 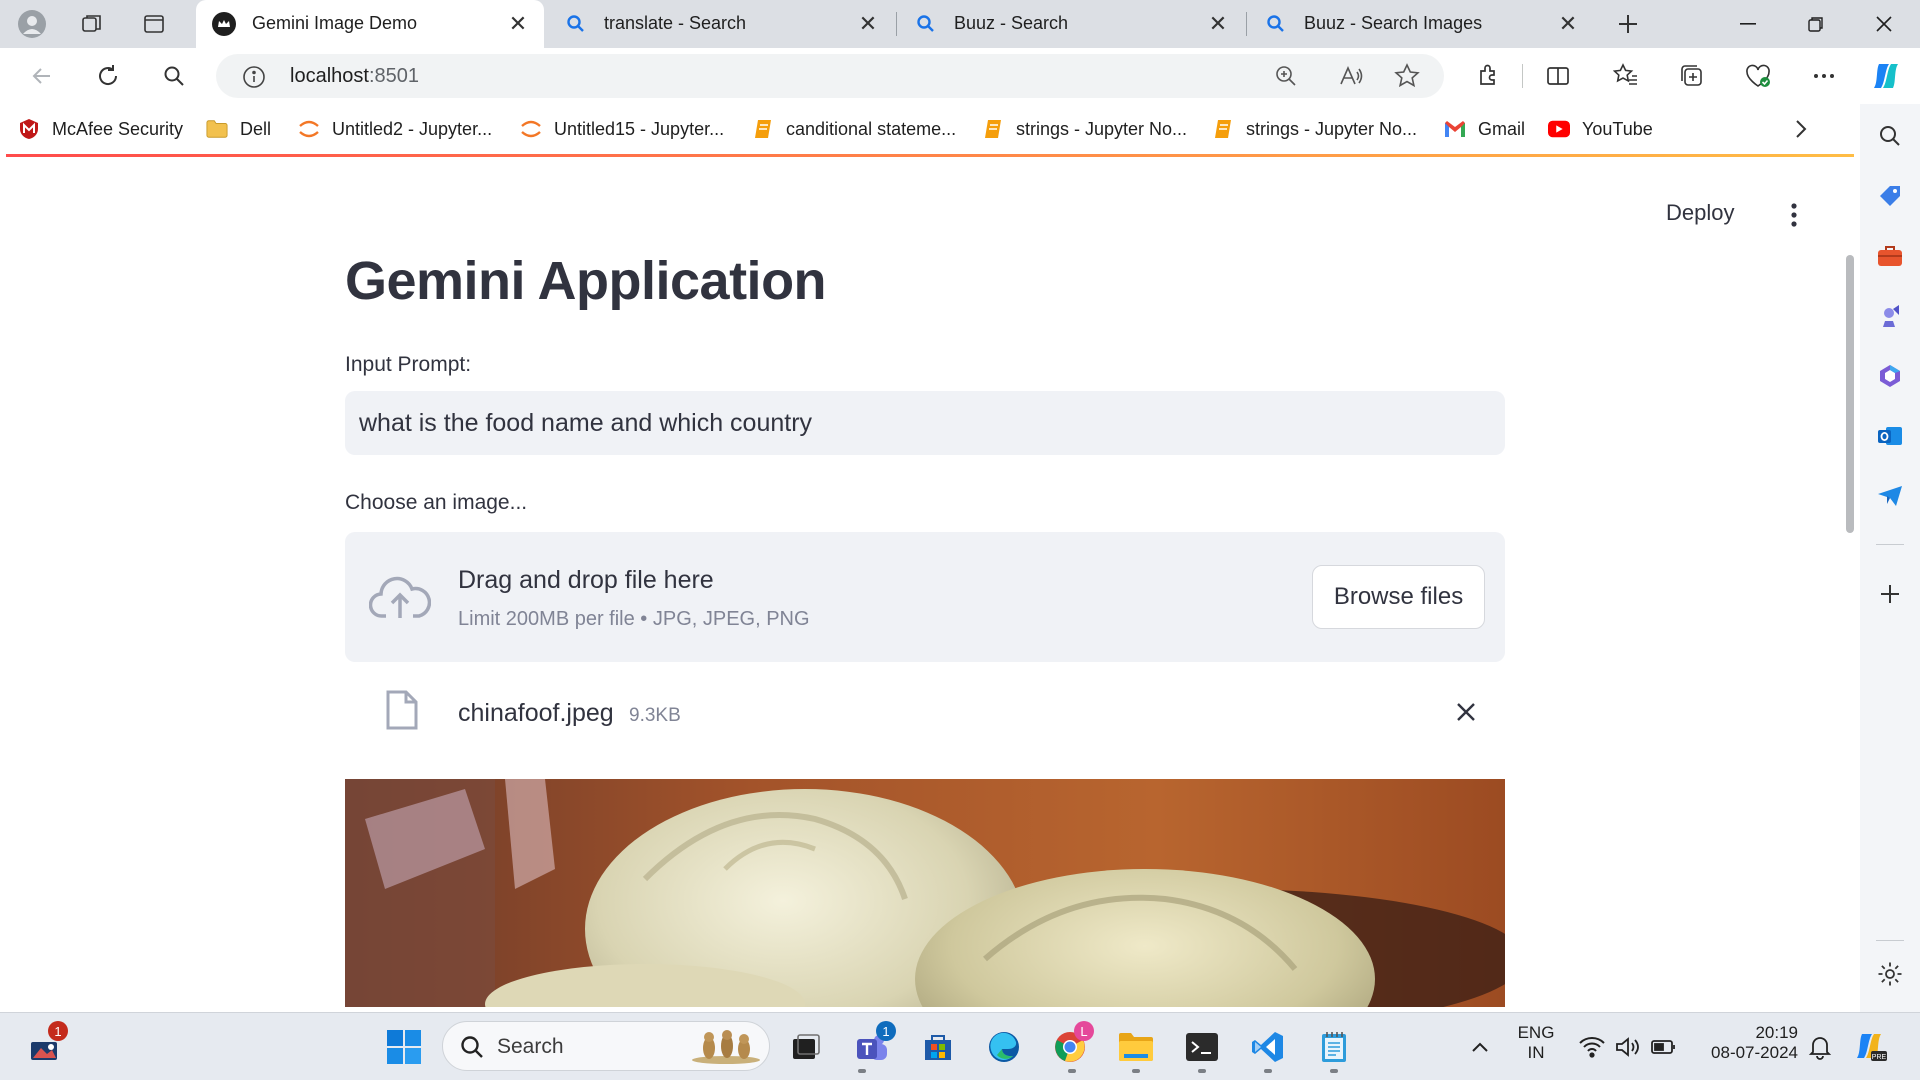 What do you see at coordinates (1890, 436) in the screenshot?
I see `outlook-icon` at bounding box center [1890, 436].